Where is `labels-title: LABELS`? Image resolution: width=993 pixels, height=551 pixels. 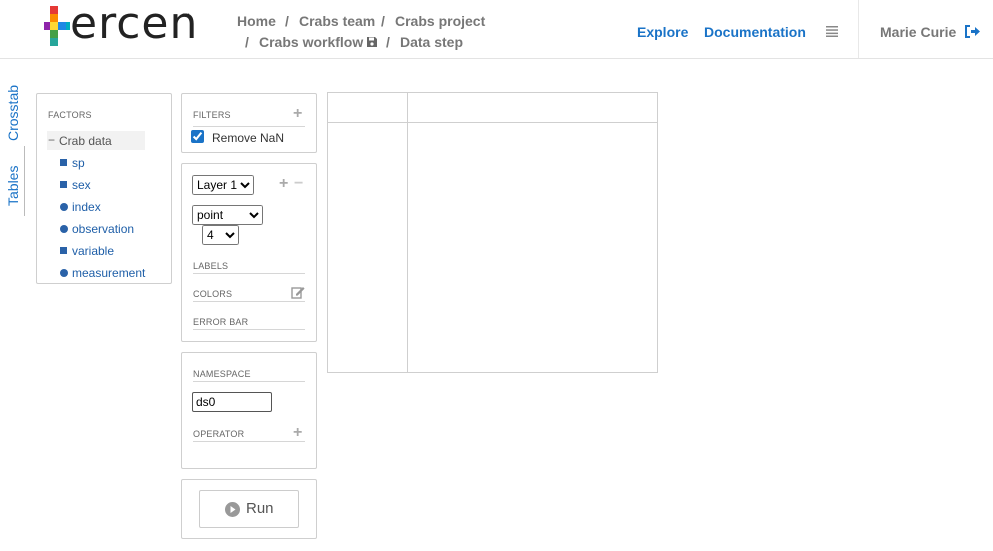
labels-title: LABELS is located at coordinates (211, 266).